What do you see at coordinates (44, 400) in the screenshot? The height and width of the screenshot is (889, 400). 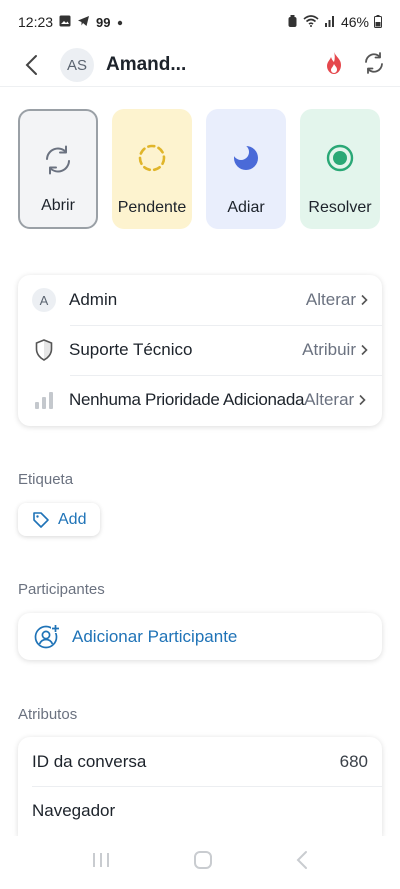 I see `signal-bars-icon` at bounding box center [44, 400].